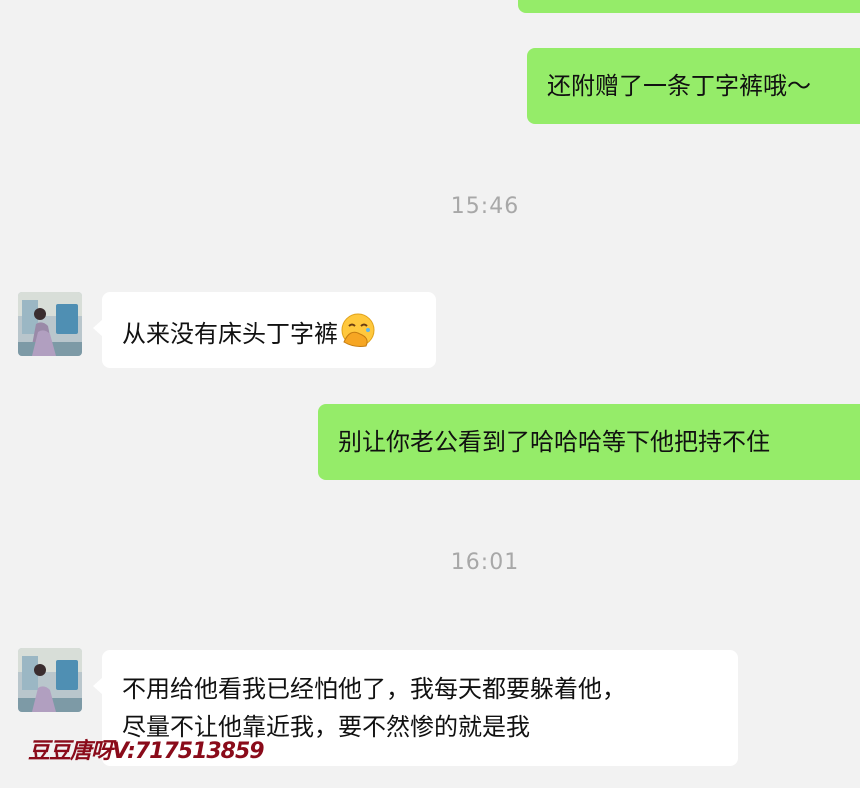  Describe the element at coordinates (374, 689) in the screenshot. I see `message-text-line: 不用给他看我已经怕他了，我每天都要躲着他，` at that location.